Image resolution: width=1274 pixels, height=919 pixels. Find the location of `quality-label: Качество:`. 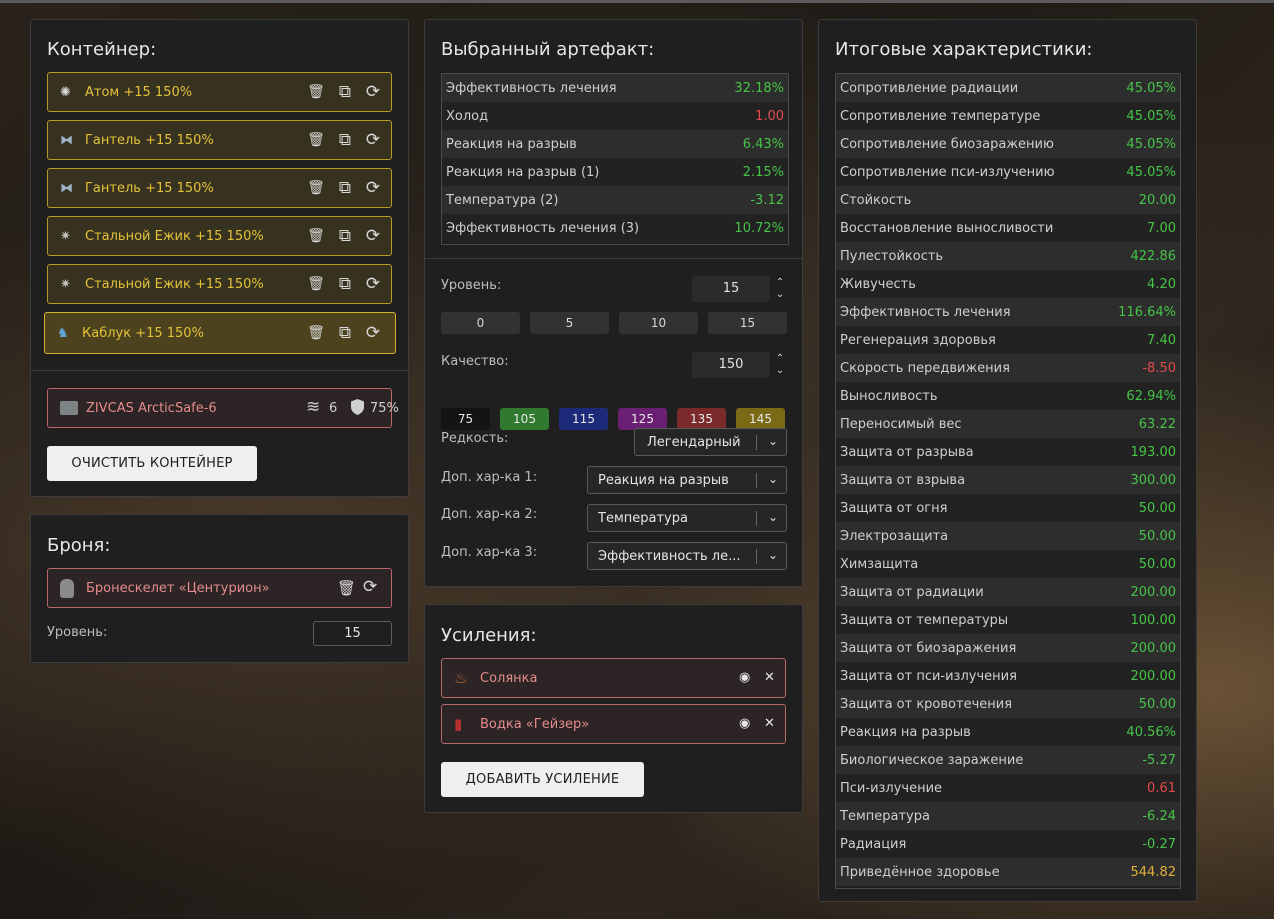

quality-label: Качество: is located at coordinates (475, 361).